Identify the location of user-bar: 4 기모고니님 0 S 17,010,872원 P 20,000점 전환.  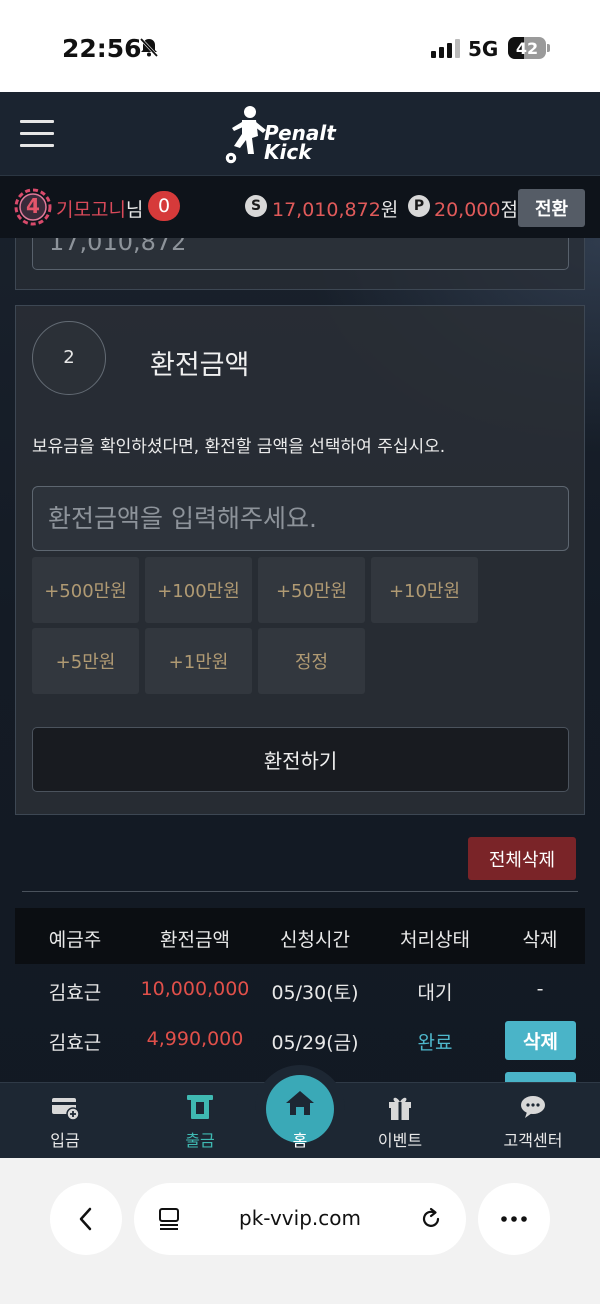
(300, 207).